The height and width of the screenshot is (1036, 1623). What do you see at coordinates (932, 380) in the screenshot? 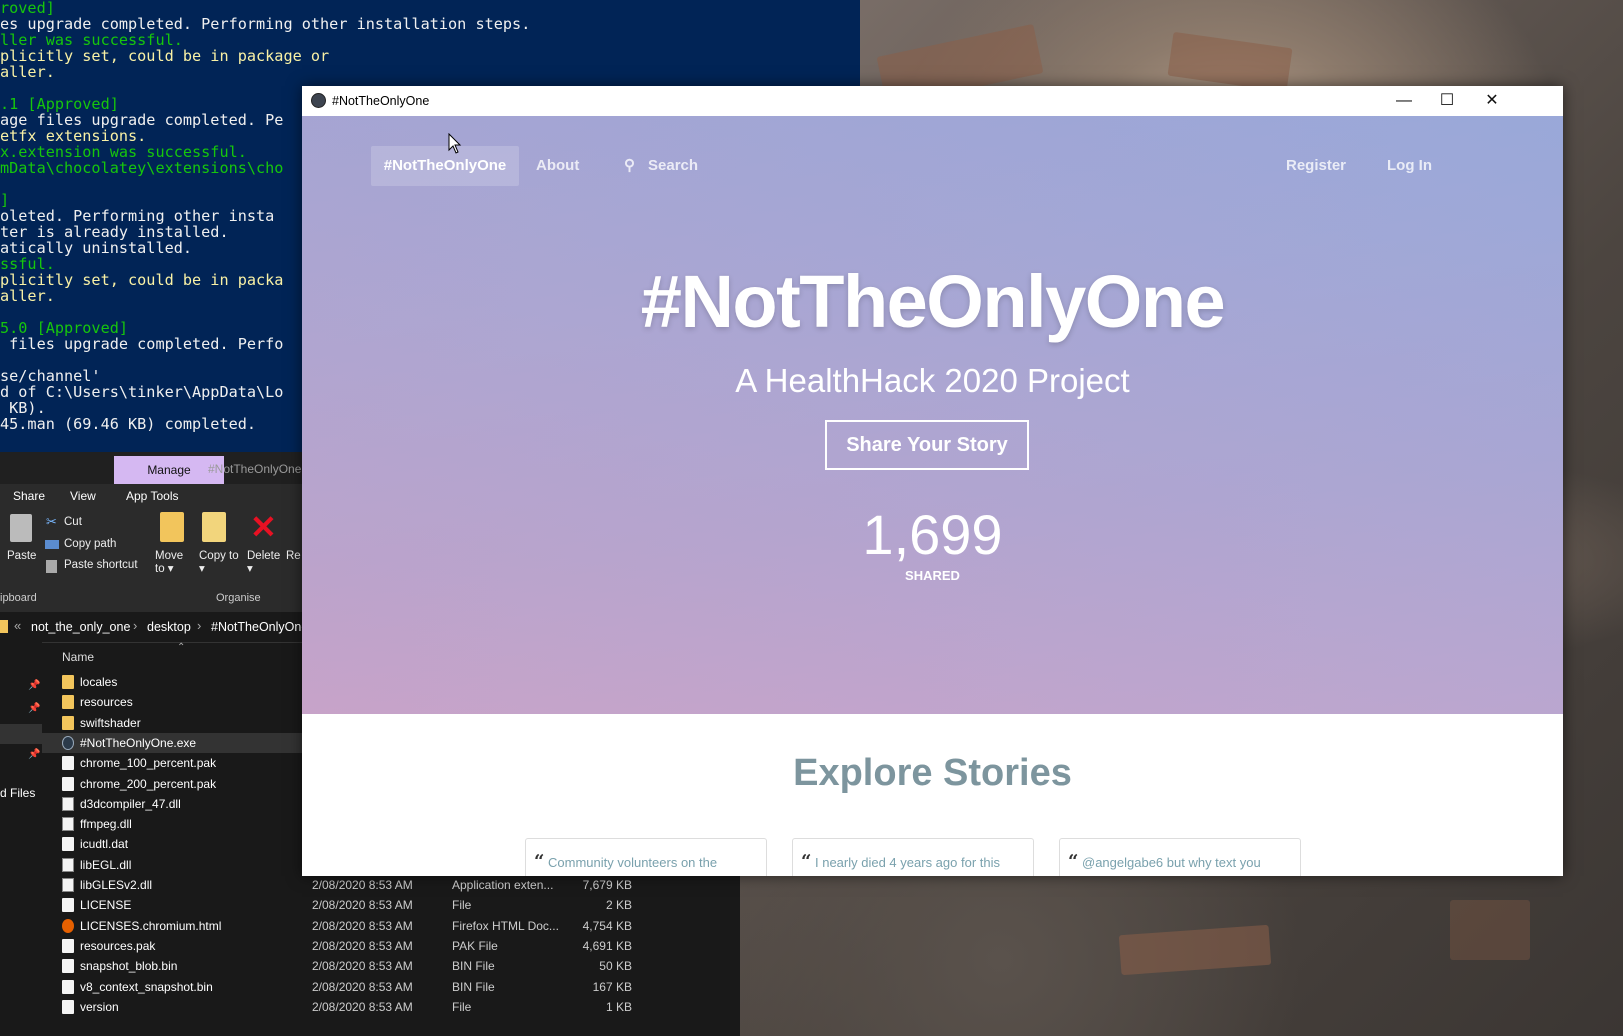
I see `hero-subtitle: A HealthHack 2020 Project` at bounding box center [932, 380].